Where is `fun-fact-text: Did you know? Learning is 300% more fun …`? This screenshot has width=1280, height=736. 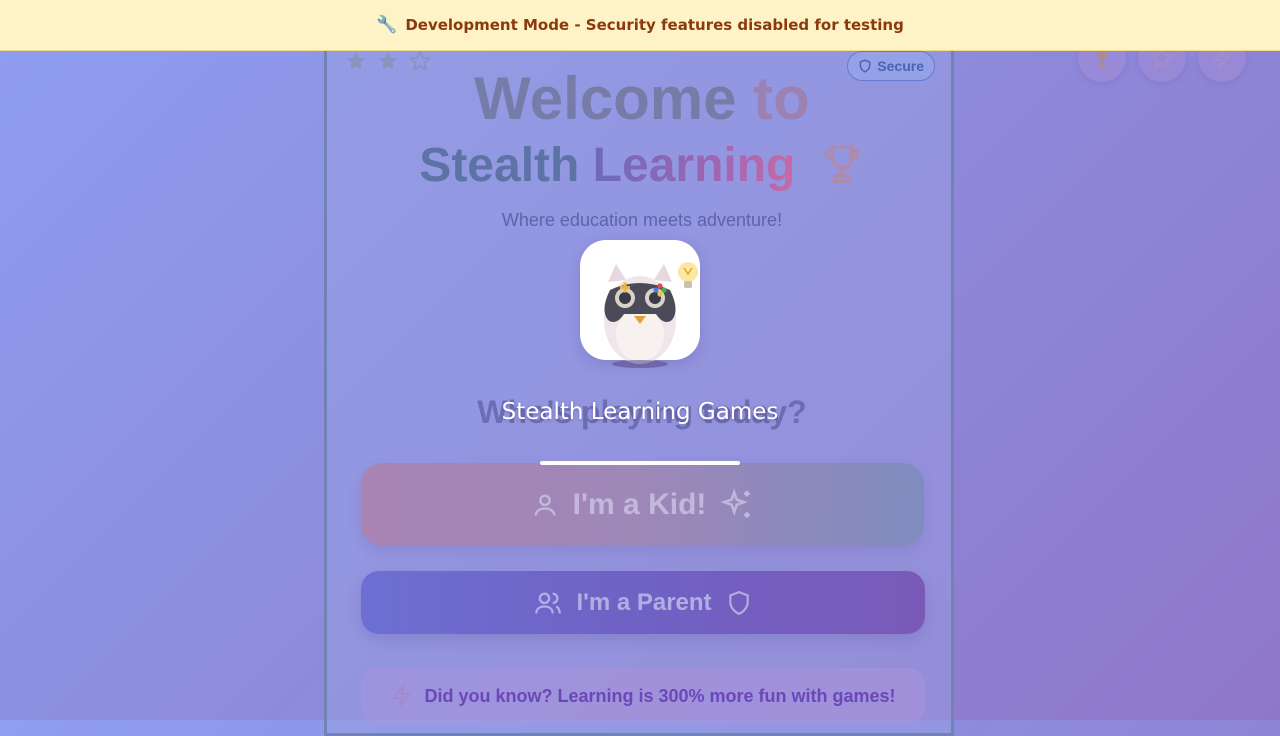 fun-fact-text: Did you know? Learning is 300% more fun … is located at coordinates (660, 695).